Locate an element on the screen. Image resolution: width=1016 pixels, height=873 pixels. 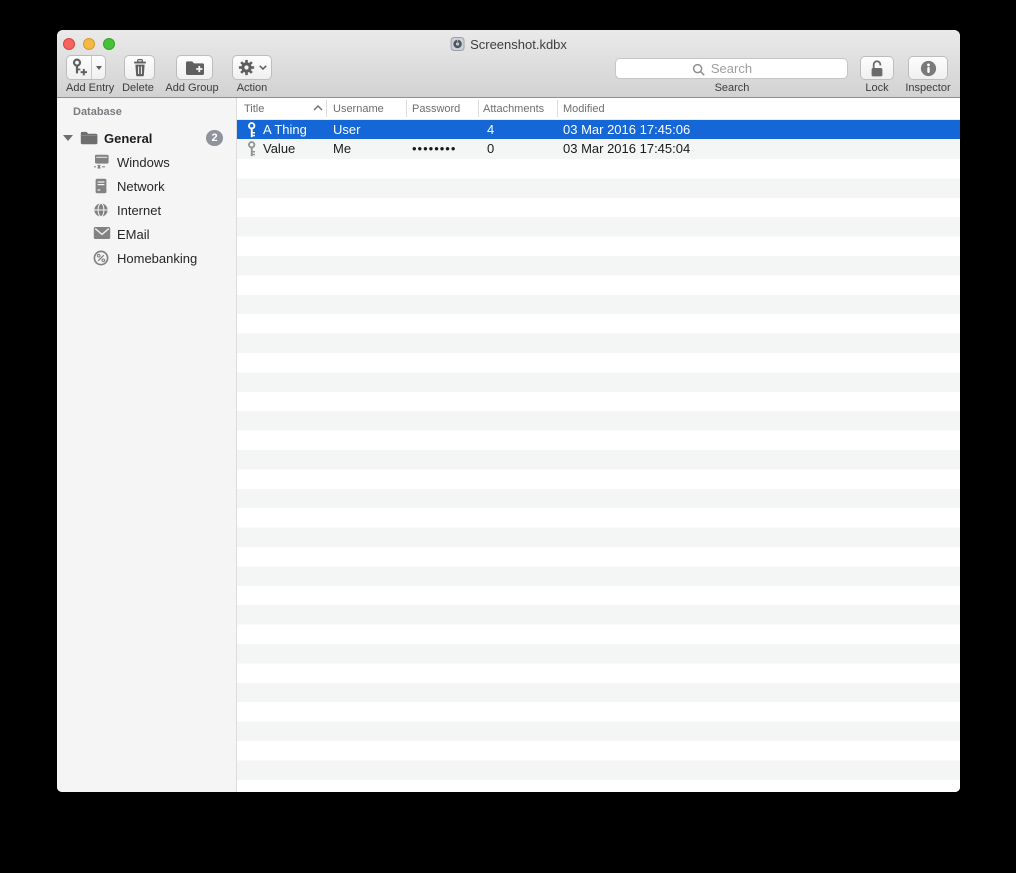
inspector-label: Inspector is located at coordinates (928, 88).